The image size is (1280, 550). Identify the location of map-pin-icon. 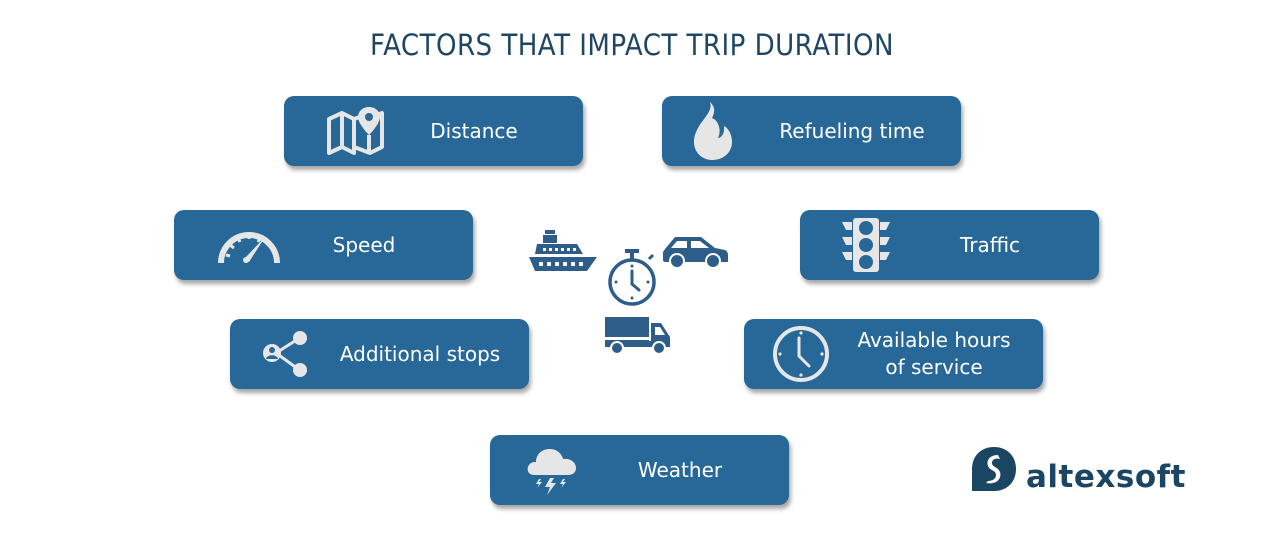
(356, 131).